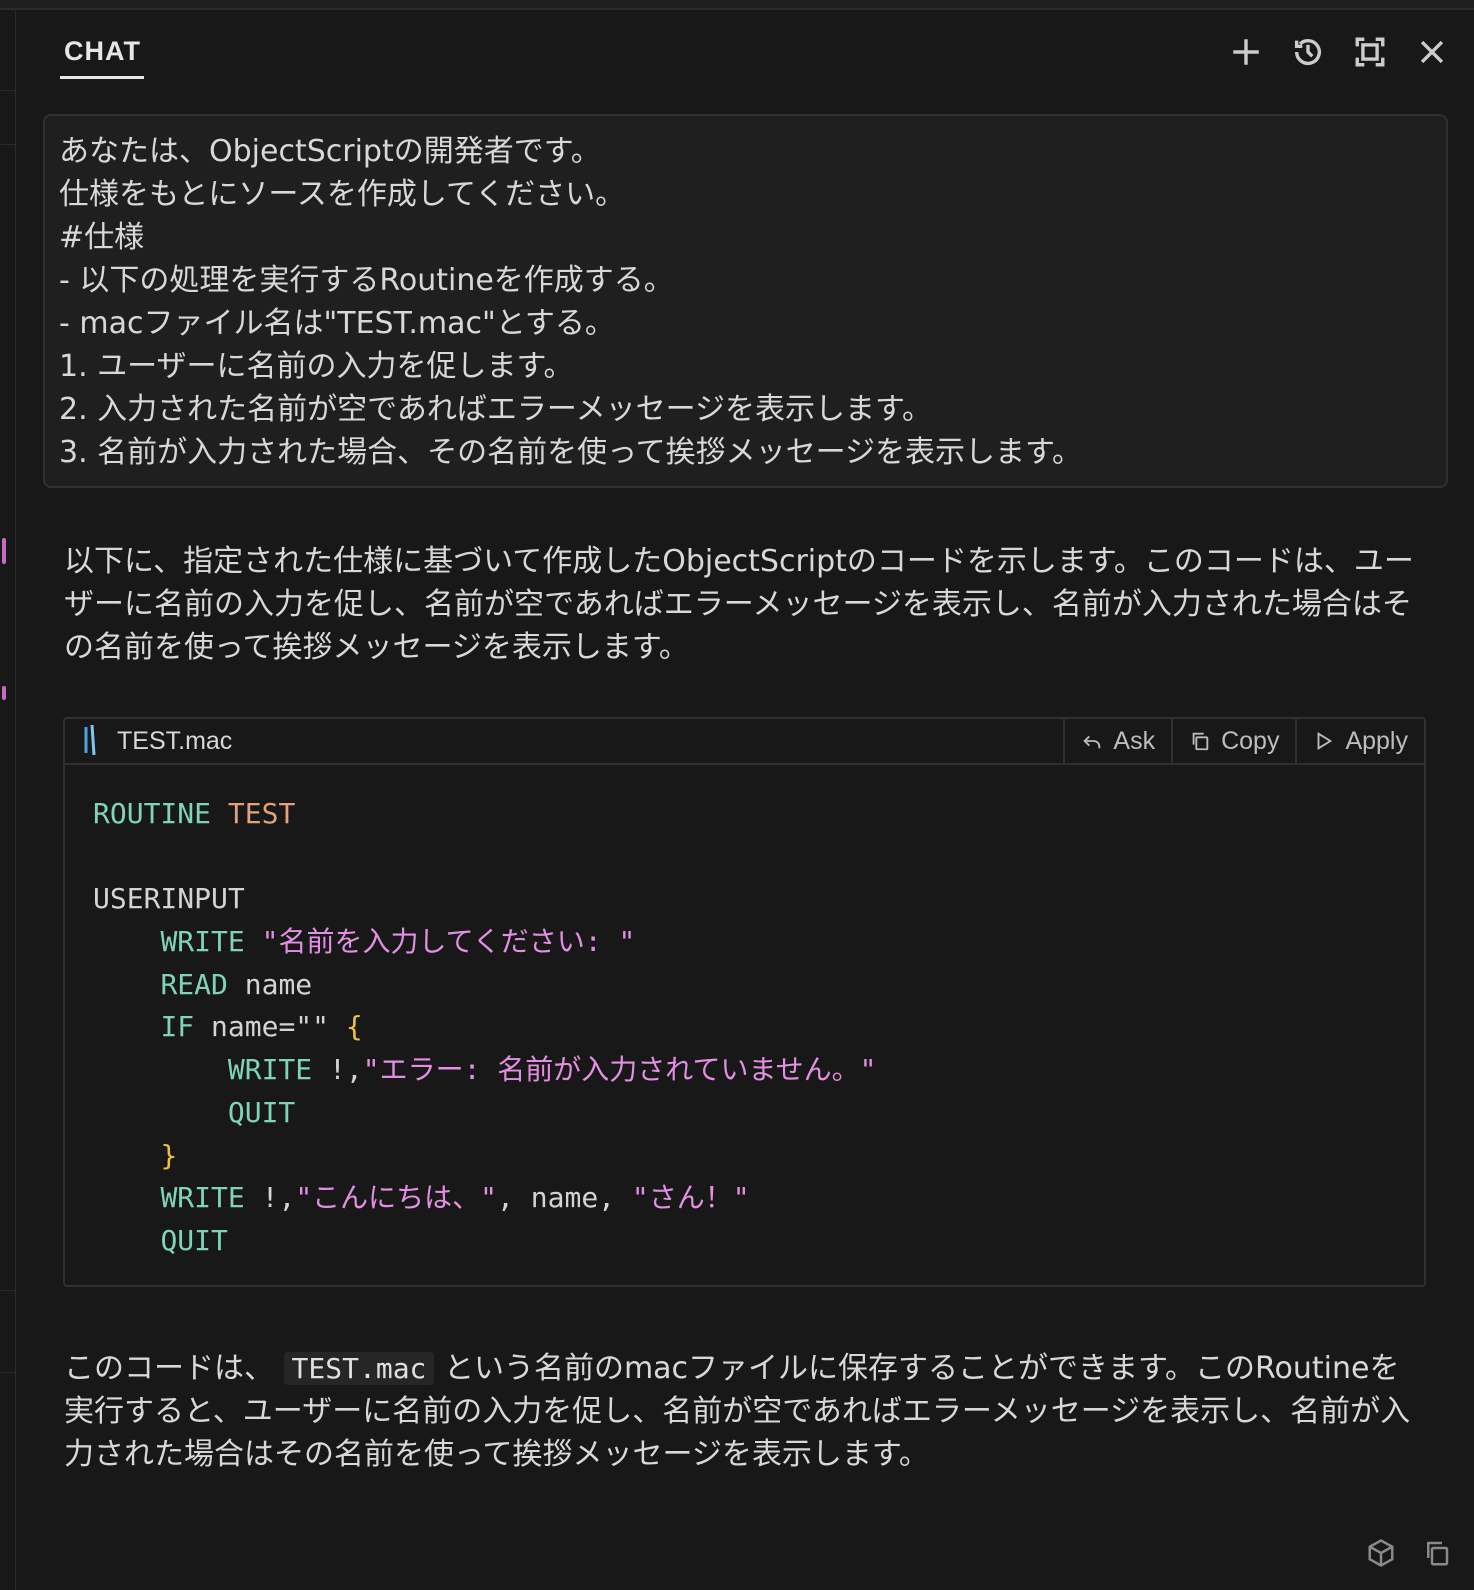  I want to click on close-button, so click(1432, 52).